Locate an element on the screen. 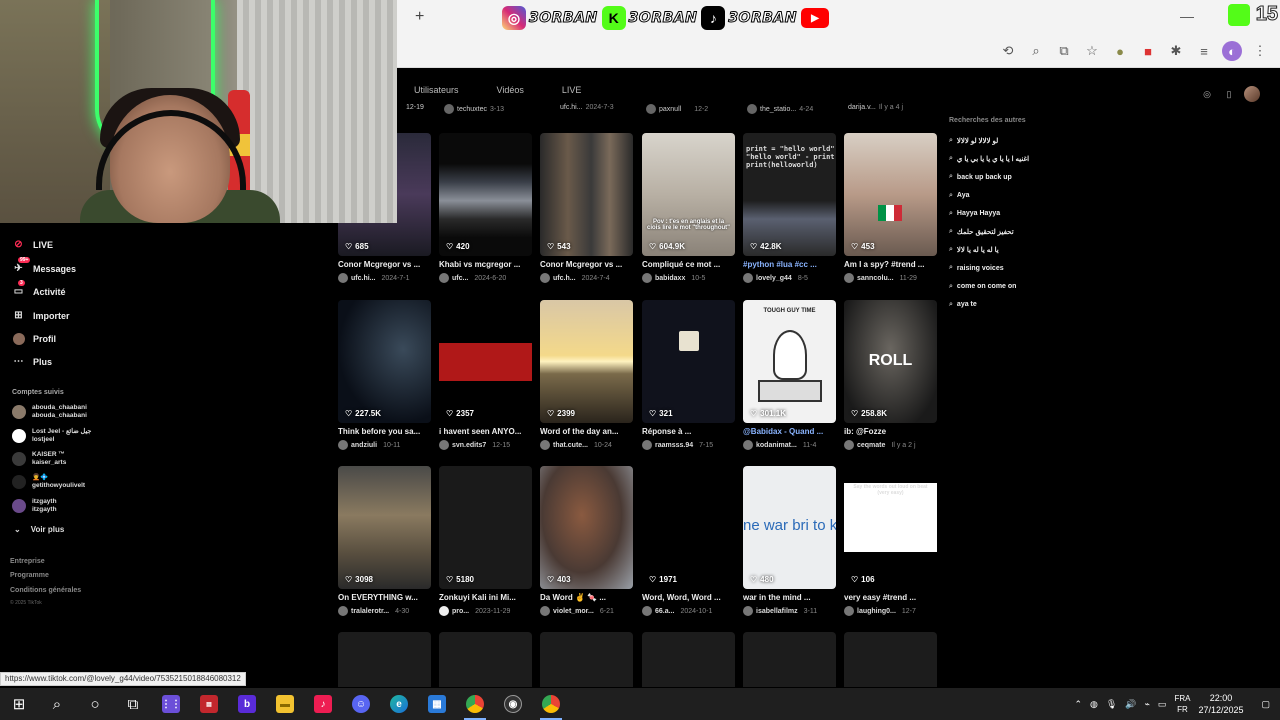 This screenshot has width=1280, height=720. related-search-item: ⌕ back up back up is located at coordinates (1049, 177).